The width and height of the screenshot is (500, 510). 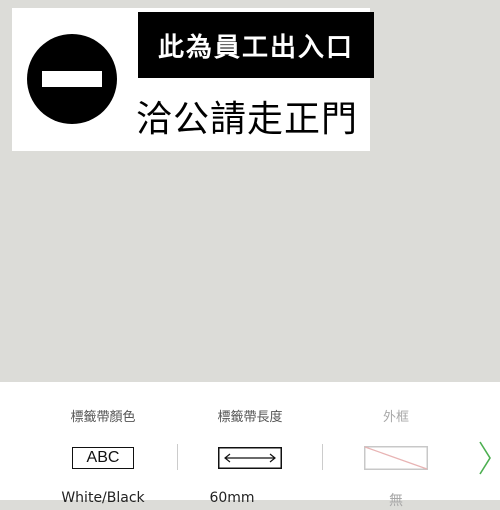 I want to click on tape-color-value: White/Black, so click(x=103, y=498).